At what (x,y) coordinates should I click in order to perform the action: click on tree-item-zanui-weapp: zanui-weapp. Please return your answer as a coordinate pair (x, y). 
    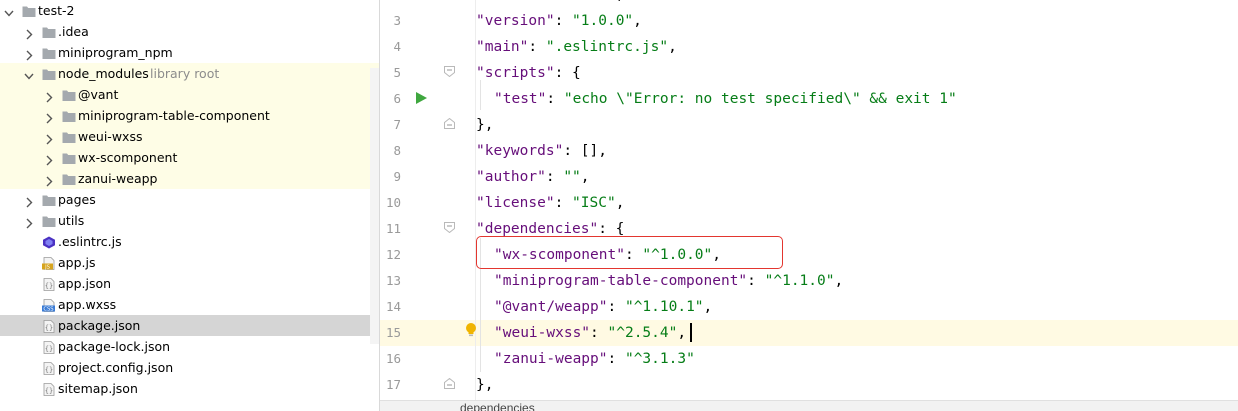
    Looking at the image, I should click on (190, 178).